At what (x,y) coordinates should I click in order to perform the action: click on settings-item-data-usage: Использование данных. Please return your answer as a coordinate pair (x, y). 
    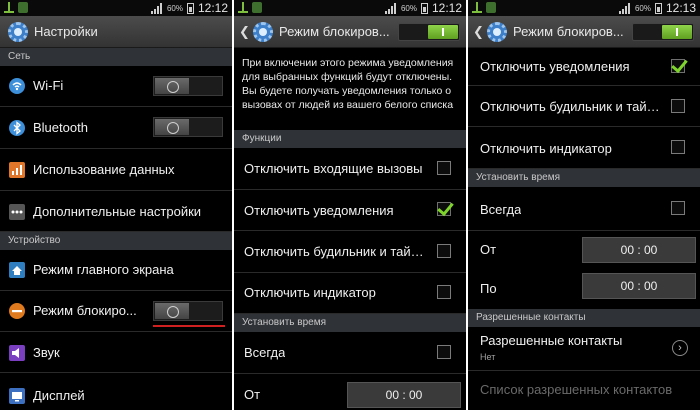
    Looking at the image, I should click on (116, 170).